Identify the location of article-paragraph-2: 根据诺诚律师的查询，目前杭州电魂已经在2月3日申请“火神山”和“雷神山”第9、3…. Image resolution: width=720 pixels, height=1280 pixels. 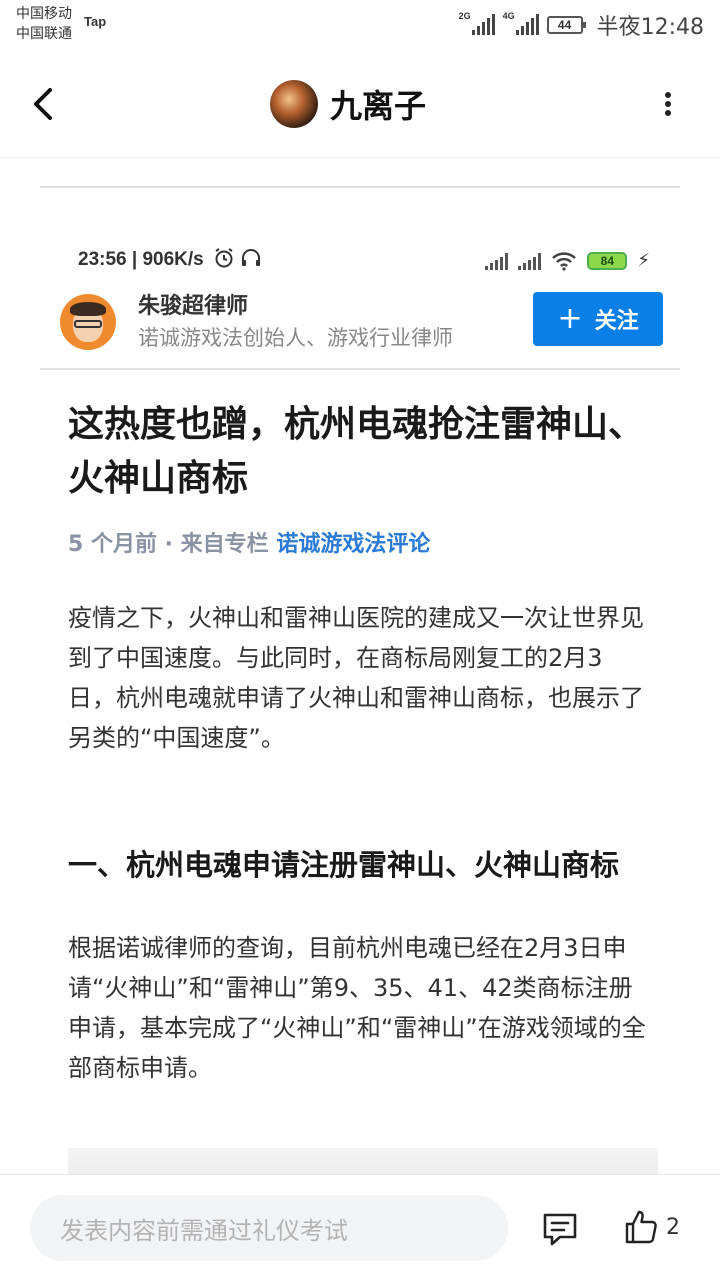
(357, 1008).